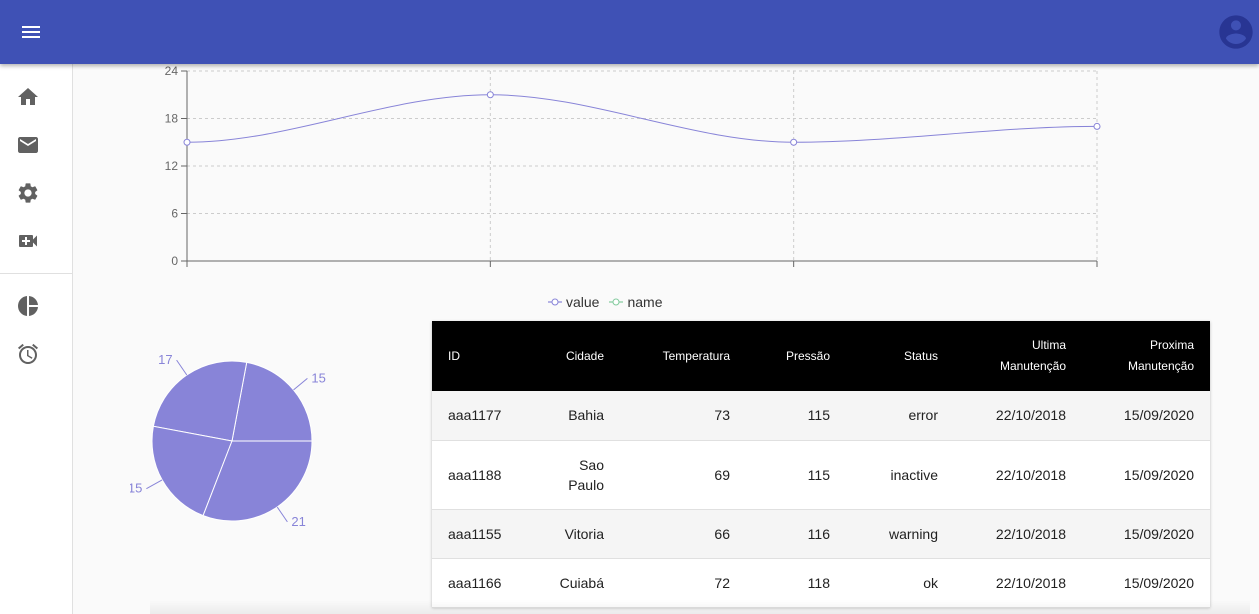 The image size is (1259, 614). I want to click on column-header: Proxima Manutenção, so click(1146, 356).